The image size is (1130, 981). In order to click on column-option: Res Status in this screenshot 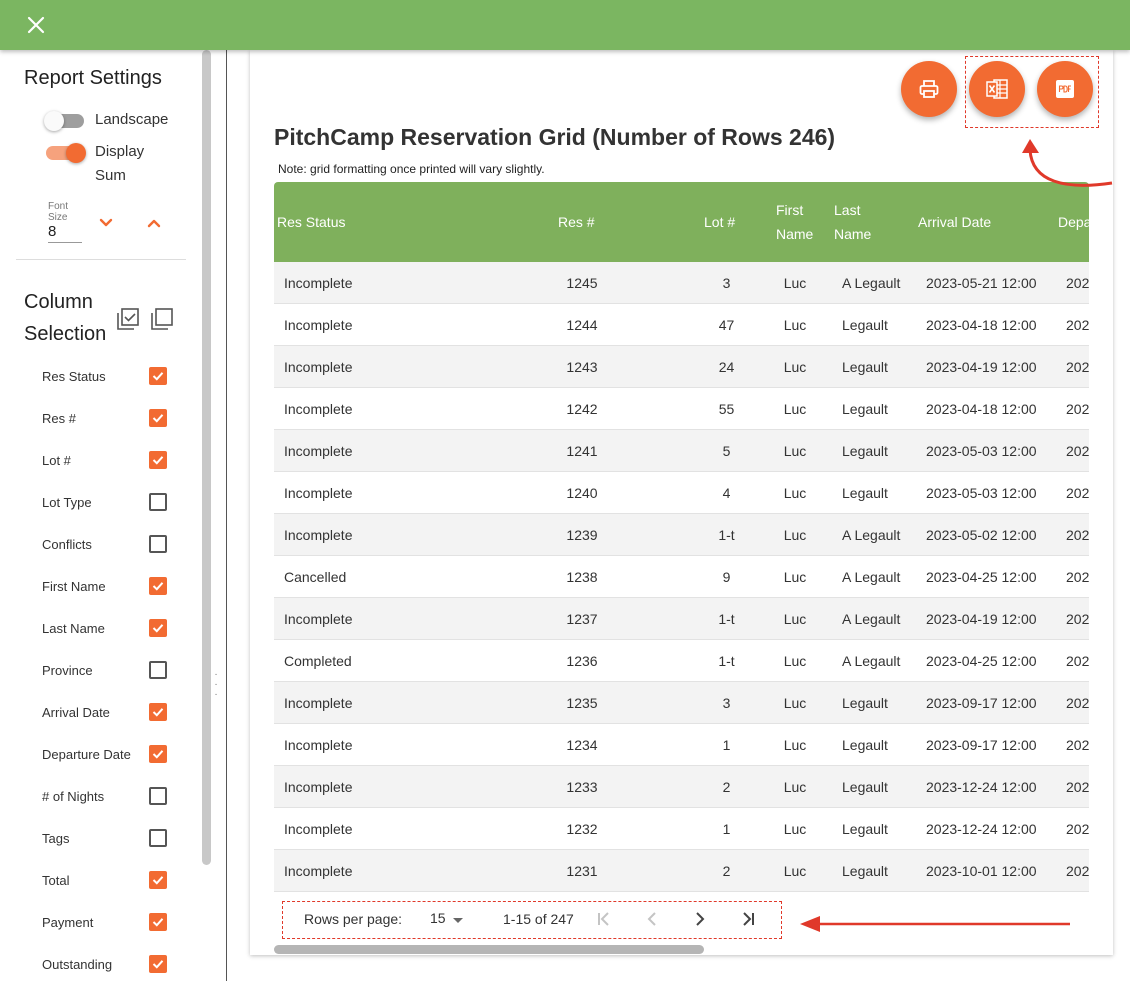, I will do `click(104, 376)`.